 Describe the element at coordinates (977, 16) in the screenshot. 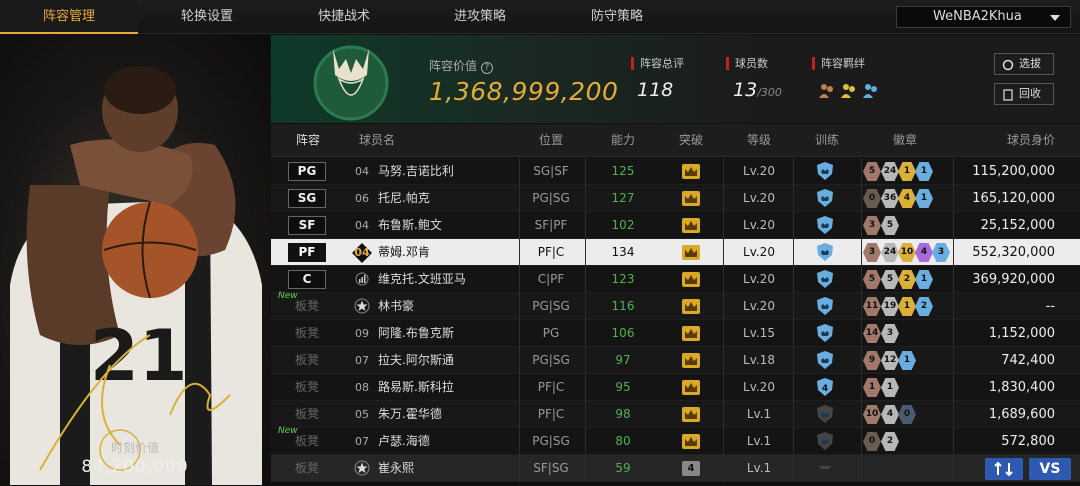

I see `team-name: WeNBA2Khua` at that location.